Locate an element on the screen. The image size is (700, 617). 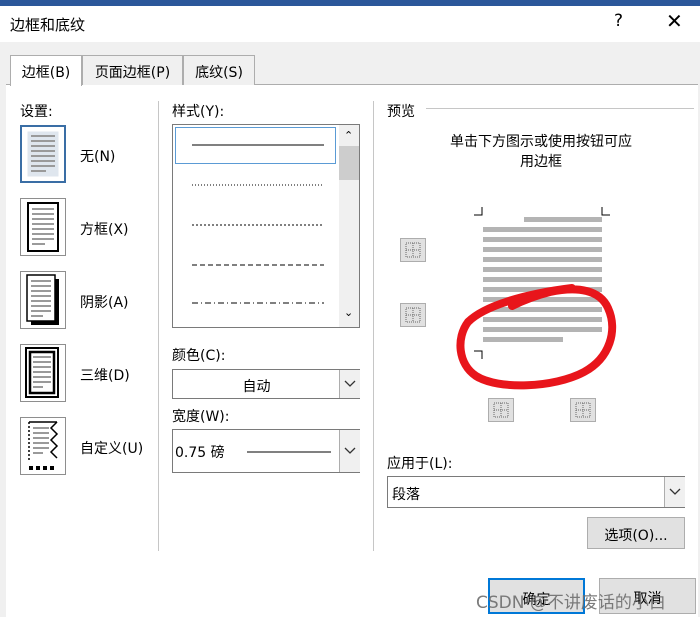
shadow-border-icon is located at coordinates (42, 299).